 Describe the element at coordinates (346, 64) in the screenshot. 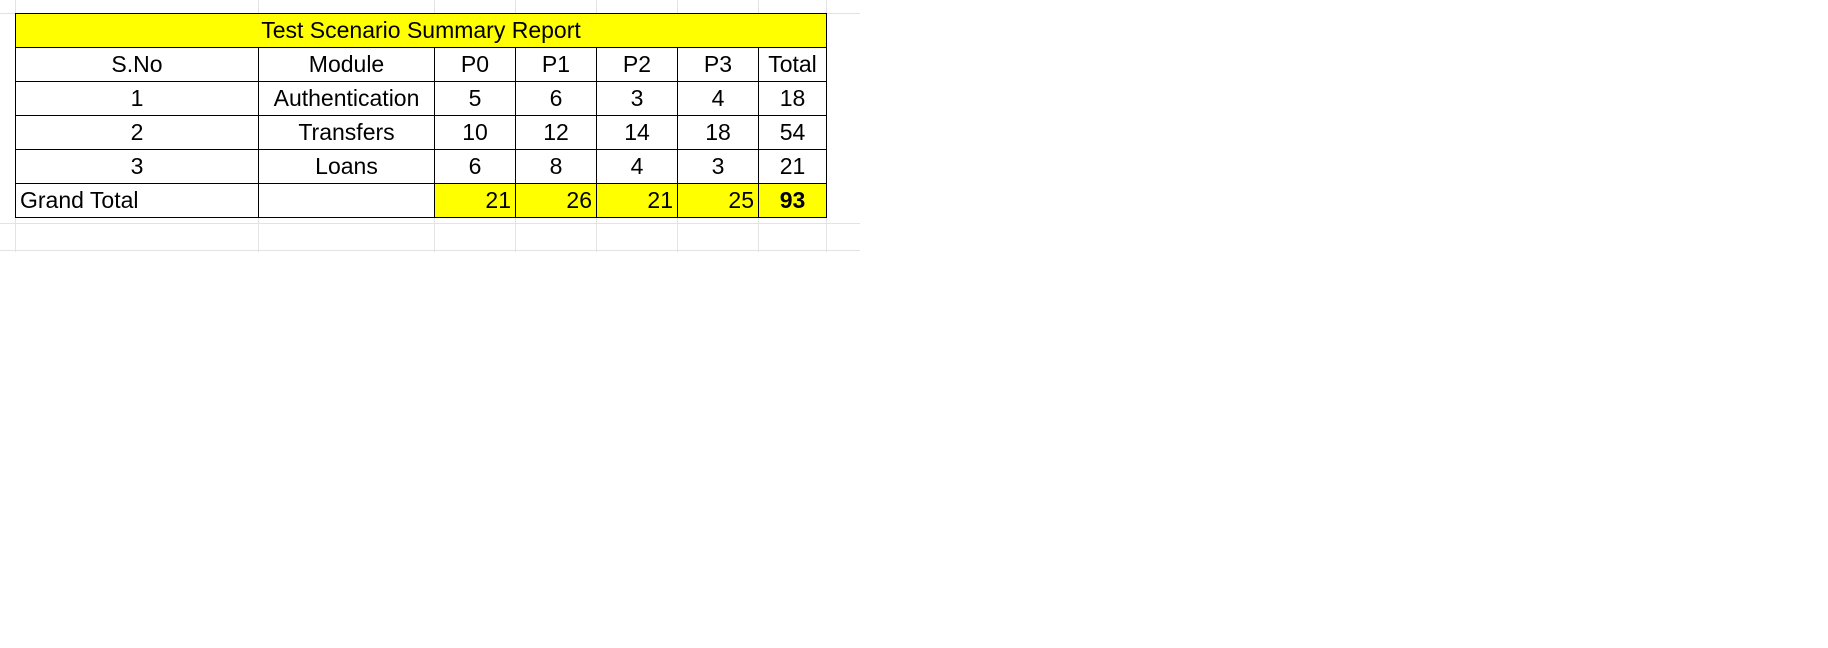

I see `header-cell-module: Module` at that location.